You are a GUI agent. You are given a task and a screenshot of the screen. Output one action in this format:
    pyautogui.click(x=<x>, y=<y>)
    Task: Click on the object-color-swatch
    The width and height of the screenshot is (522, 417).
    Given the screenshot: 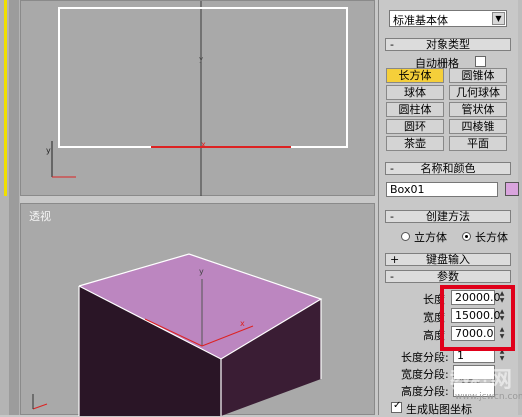 What is the action you would take?
    pyautogui.click(x=512, y=189)
    